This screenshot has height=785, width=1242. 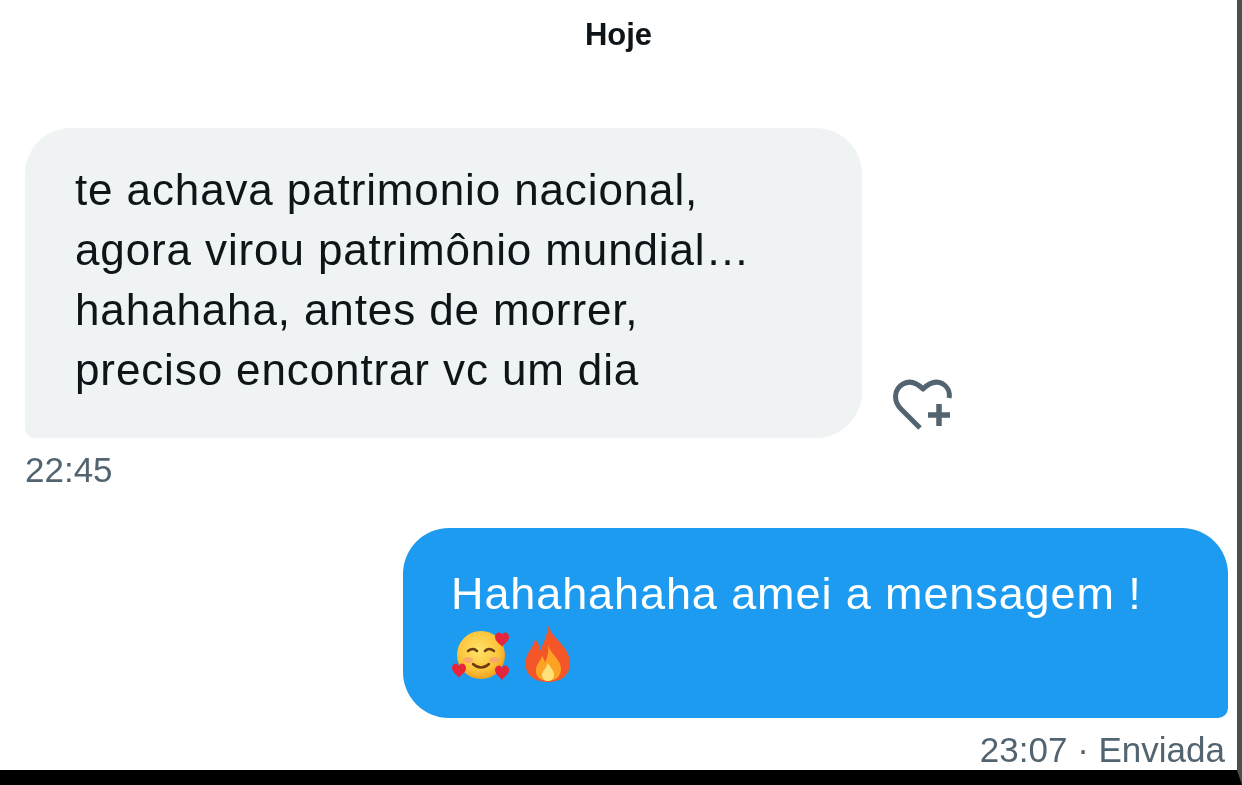 What do you see at coordinates (618, 35) in the screenshot?
I see `date-separator: Hoje` at bounding box center [618, 35].